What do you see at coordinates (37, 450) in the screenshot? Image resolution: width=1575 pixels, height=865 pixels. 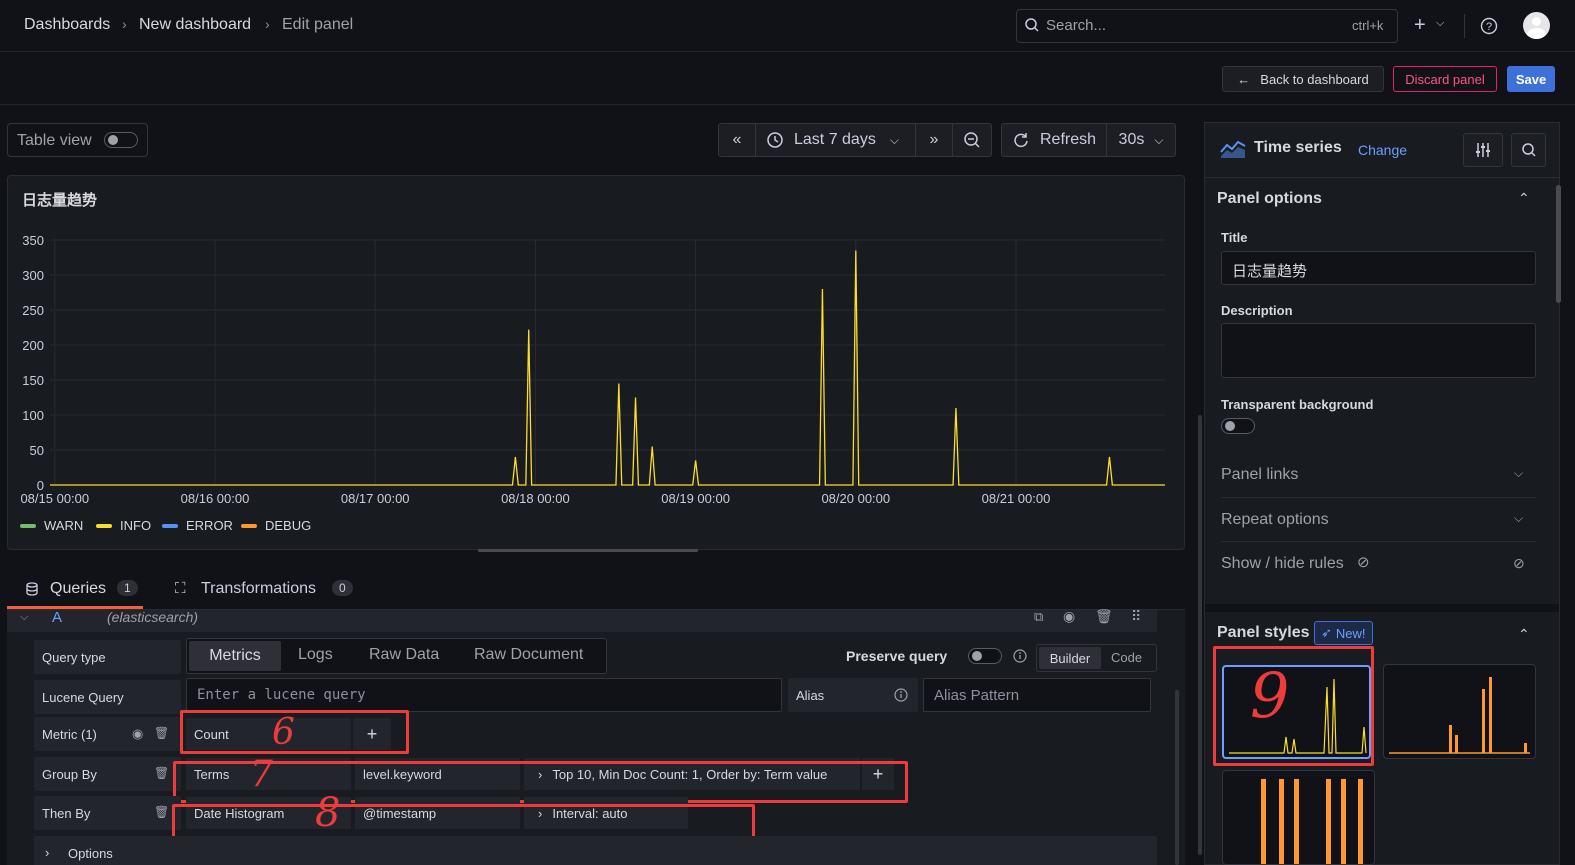 I see `y-tick-label: 50` at bounding box center [37, 450].